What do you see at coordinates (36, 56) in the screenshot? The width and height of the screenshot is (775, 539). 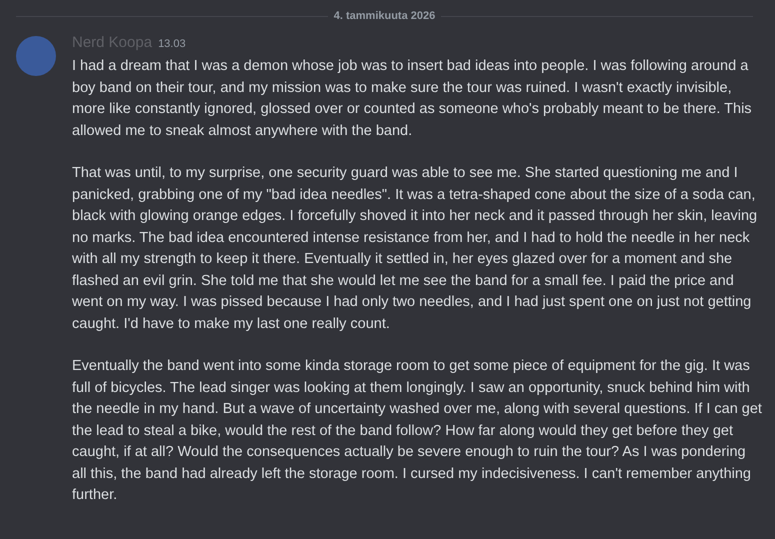 I see `avatar` at bounding box center [36, 56].